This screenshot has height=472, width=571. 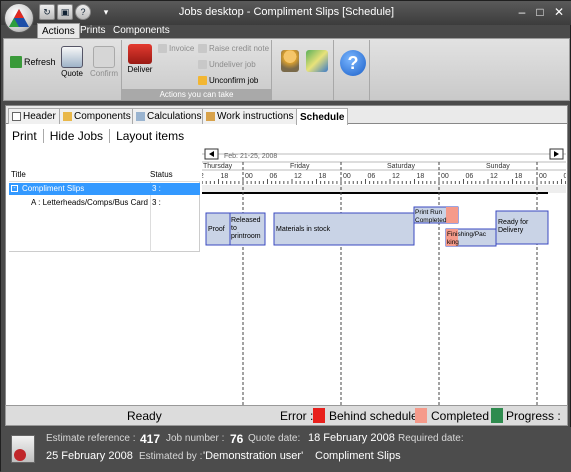 What do you see at coordinates (237, 439) in the screenshot?
I see `job-number-value: 76` at bounding box center [237, 439].